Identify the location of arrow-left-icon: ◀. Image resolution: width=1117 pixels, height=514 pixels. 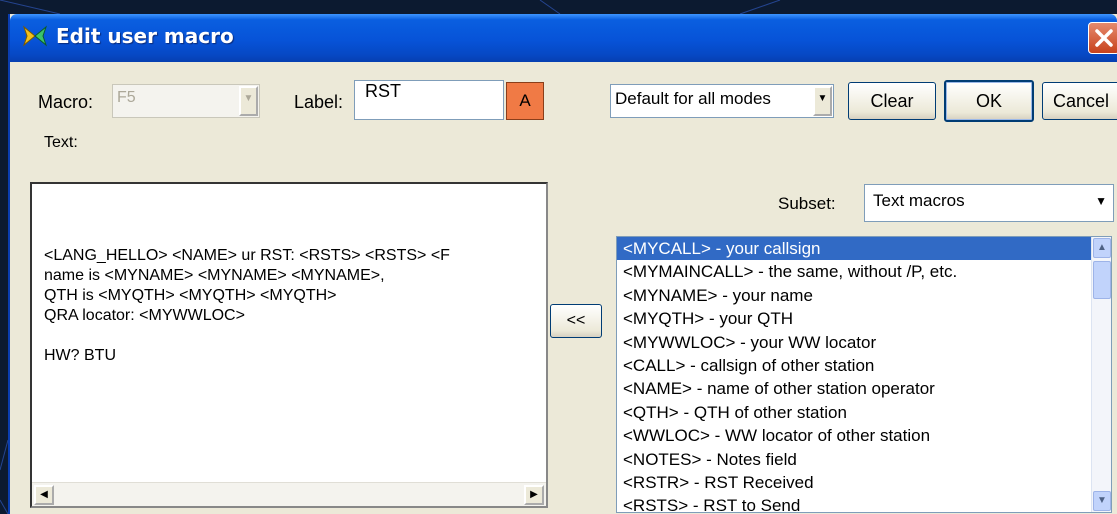
(44, 494).